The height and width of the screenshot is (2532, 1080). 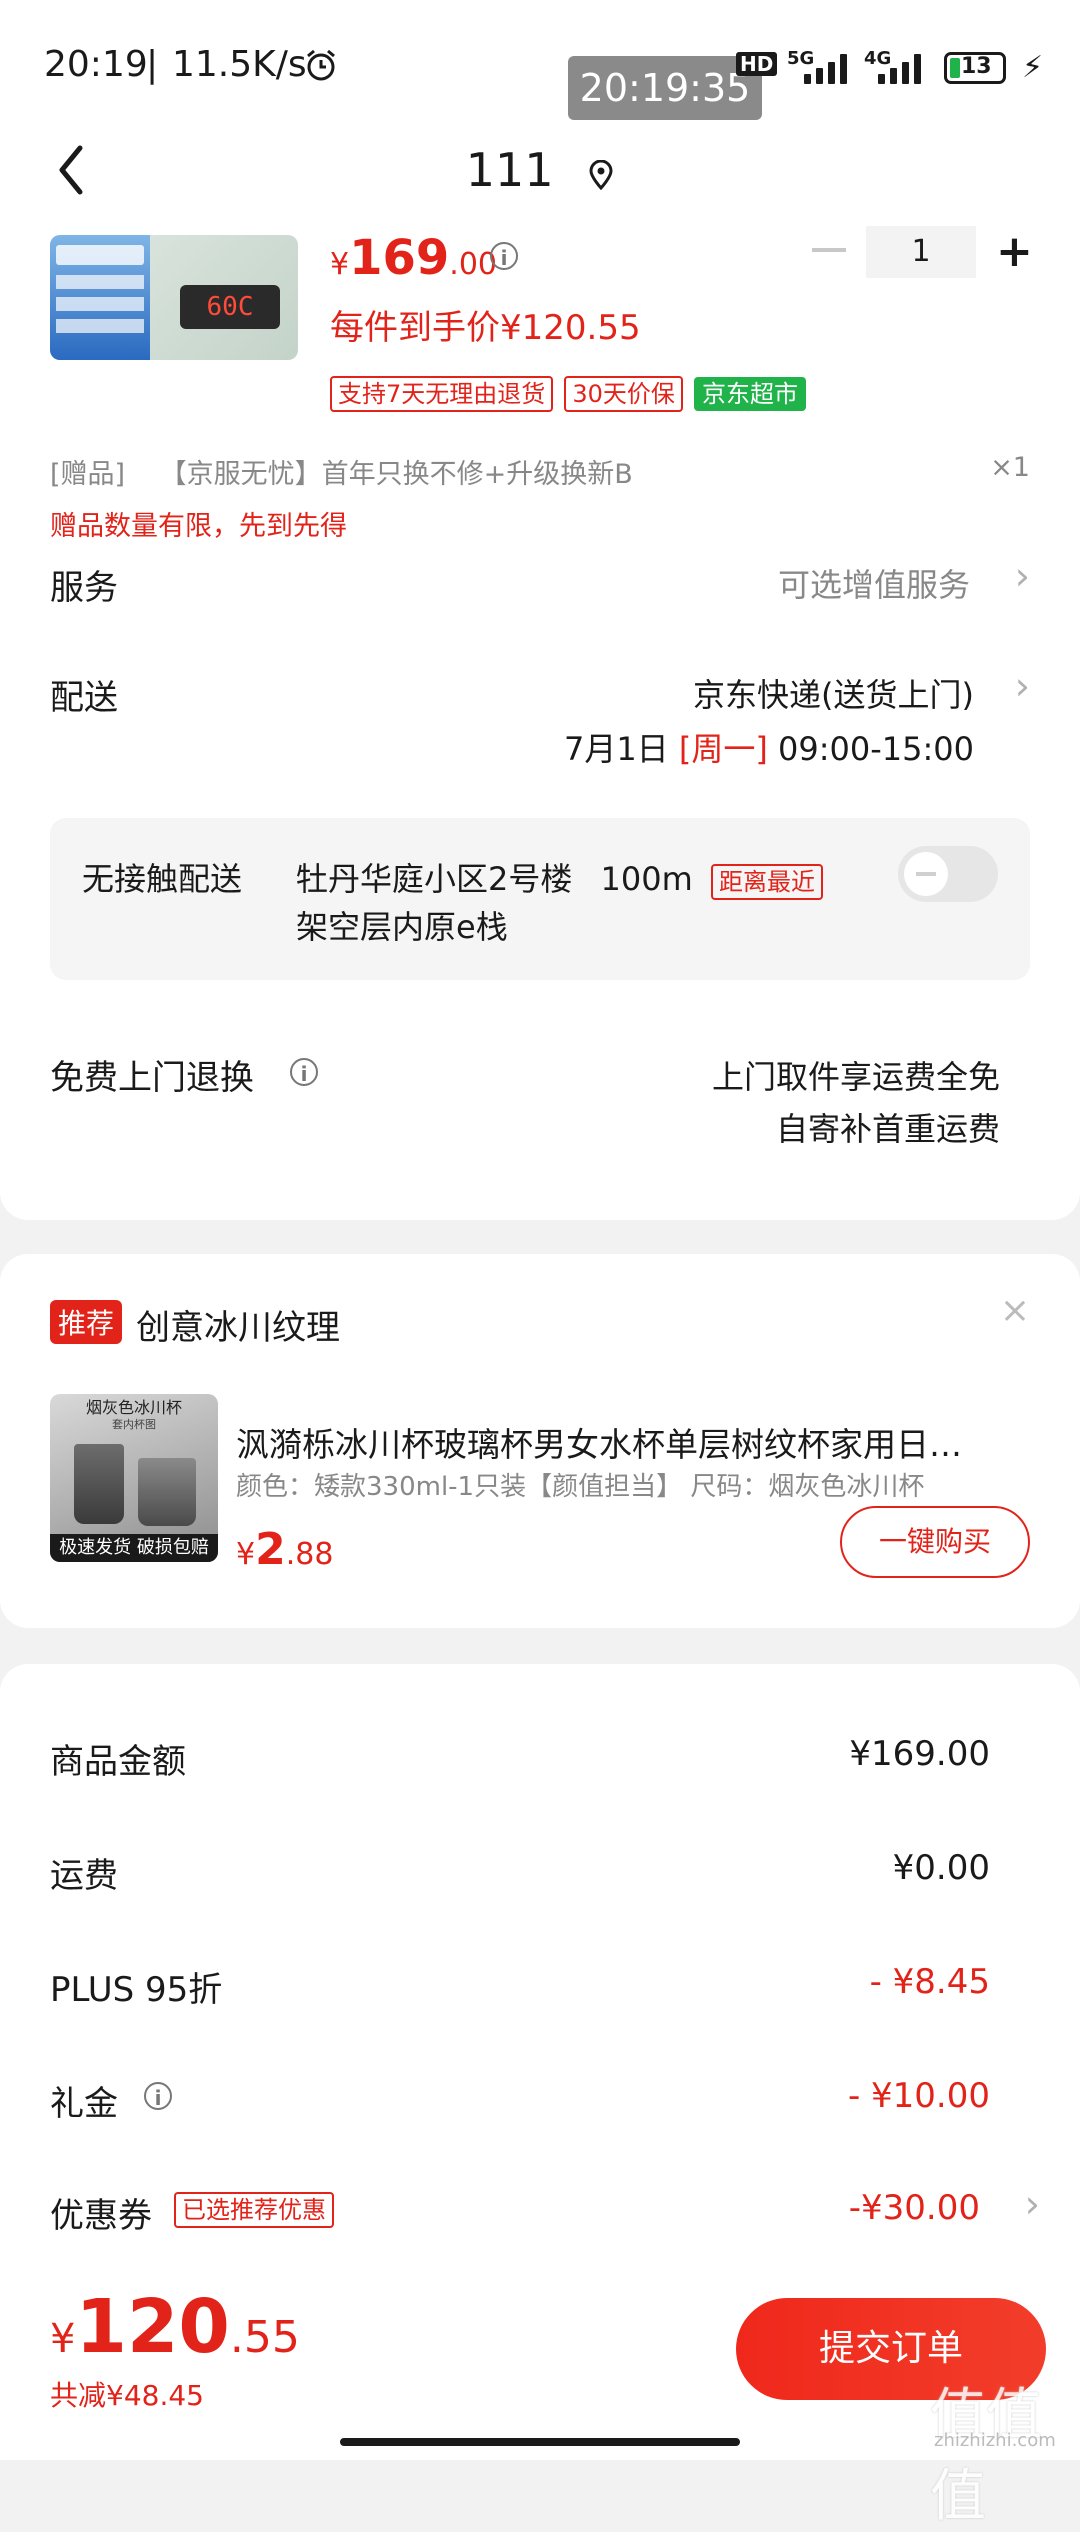 I want to click on contactless-toggle, so click(x=948, y=874).